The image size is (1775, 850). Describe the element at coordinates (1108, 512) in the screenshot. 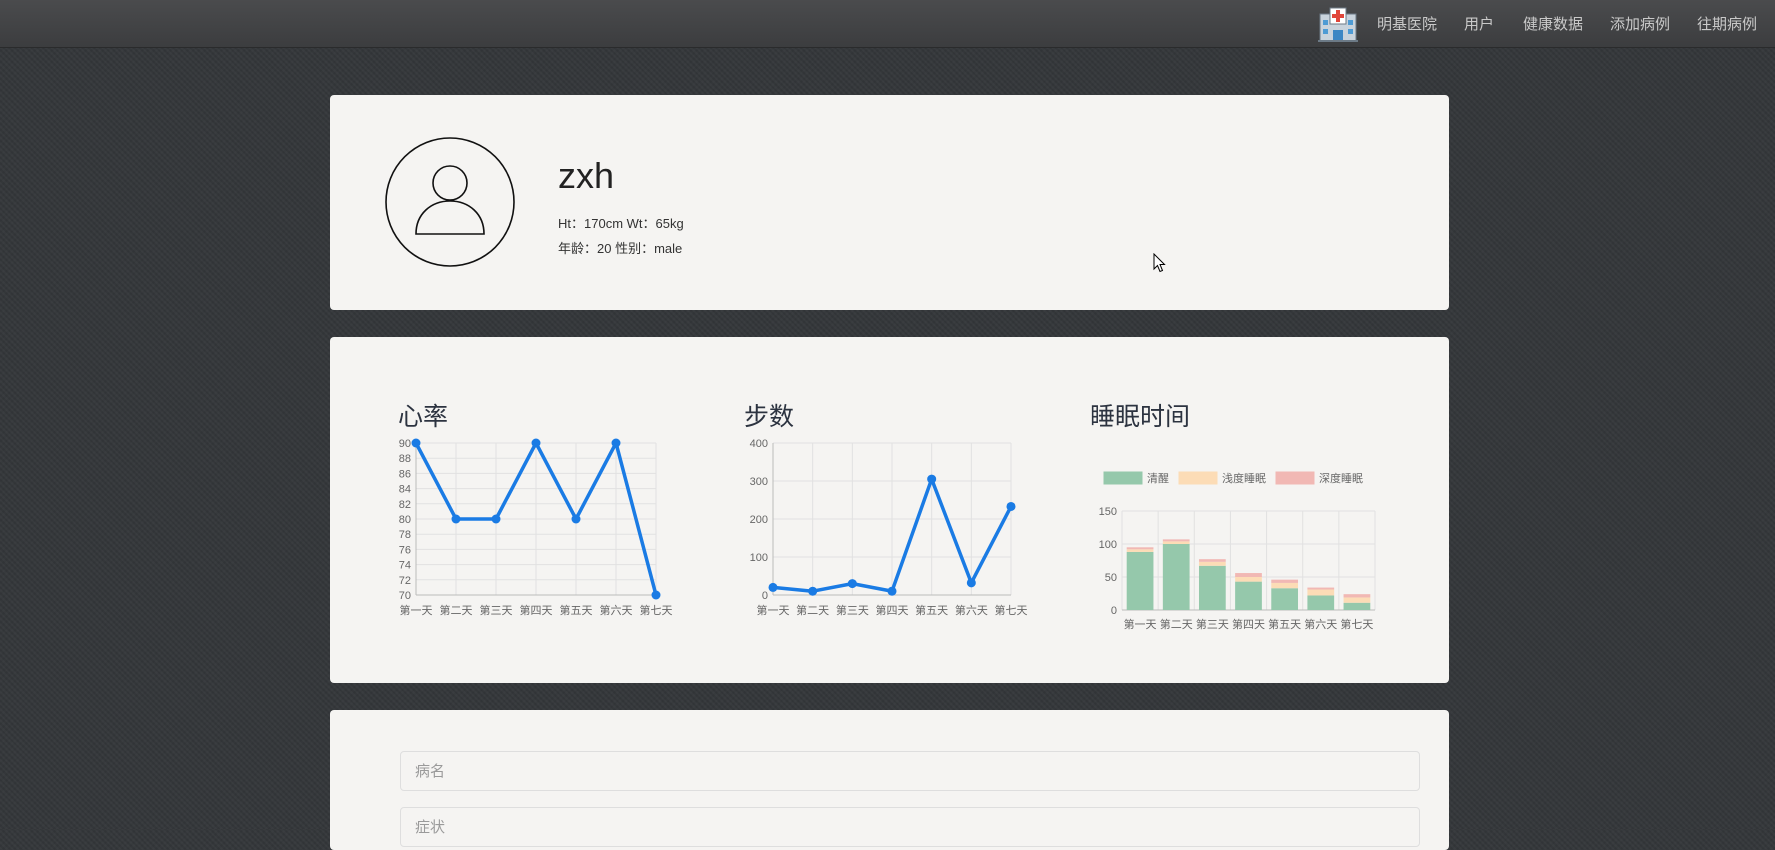

I see `y-tick-label: 150` at that location.